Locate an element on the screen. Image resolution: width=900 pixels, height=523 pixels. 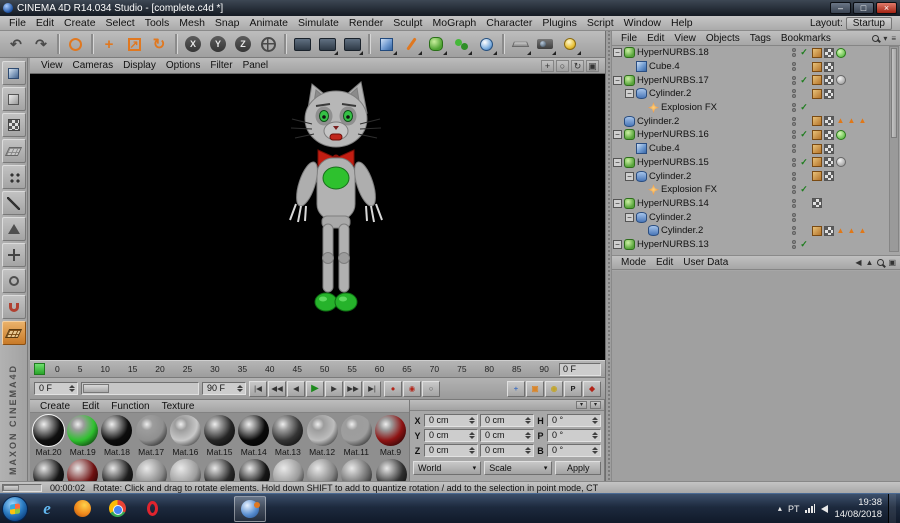
end-frame-field: 90 F is located at coordinates (224, 388).